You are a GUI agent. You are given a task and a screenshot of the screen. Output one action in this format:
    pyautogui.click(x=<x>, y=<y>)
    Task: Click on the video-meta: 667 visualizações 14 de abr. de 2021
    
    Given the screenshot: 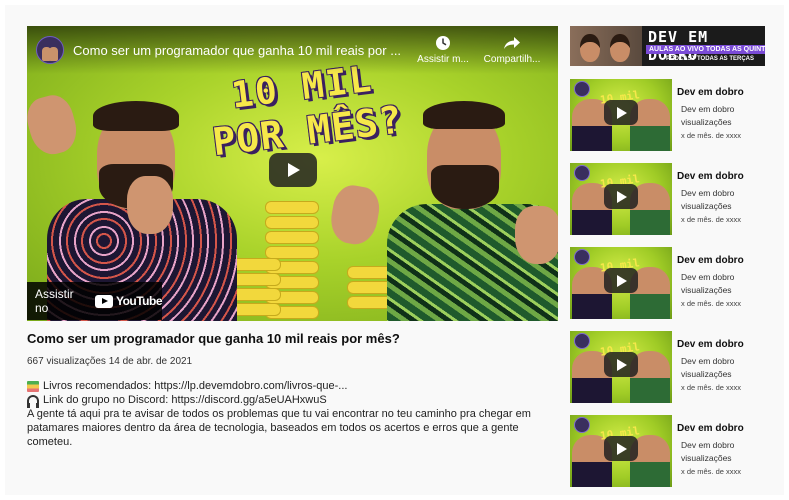 What is the action you would take?
    pyautogui.click(x=110, y=361)
    